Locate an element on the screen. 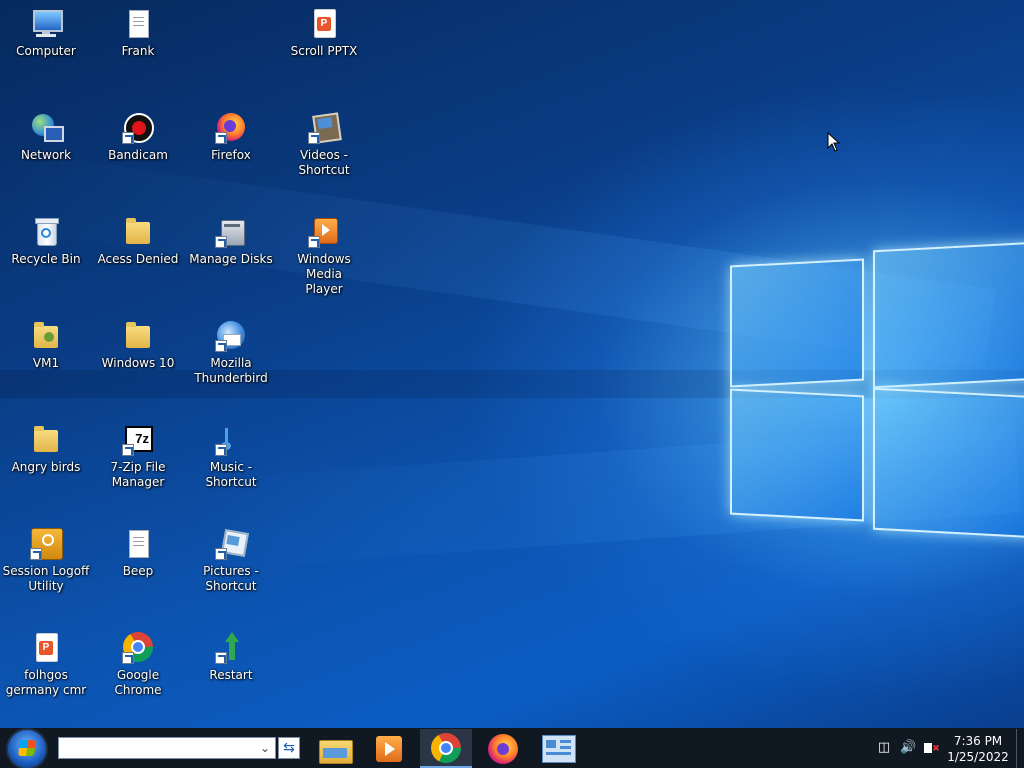 This screenshot has height=768, width=1024. desktop-icon-restart: Restart is located at coordinates (231, 653).